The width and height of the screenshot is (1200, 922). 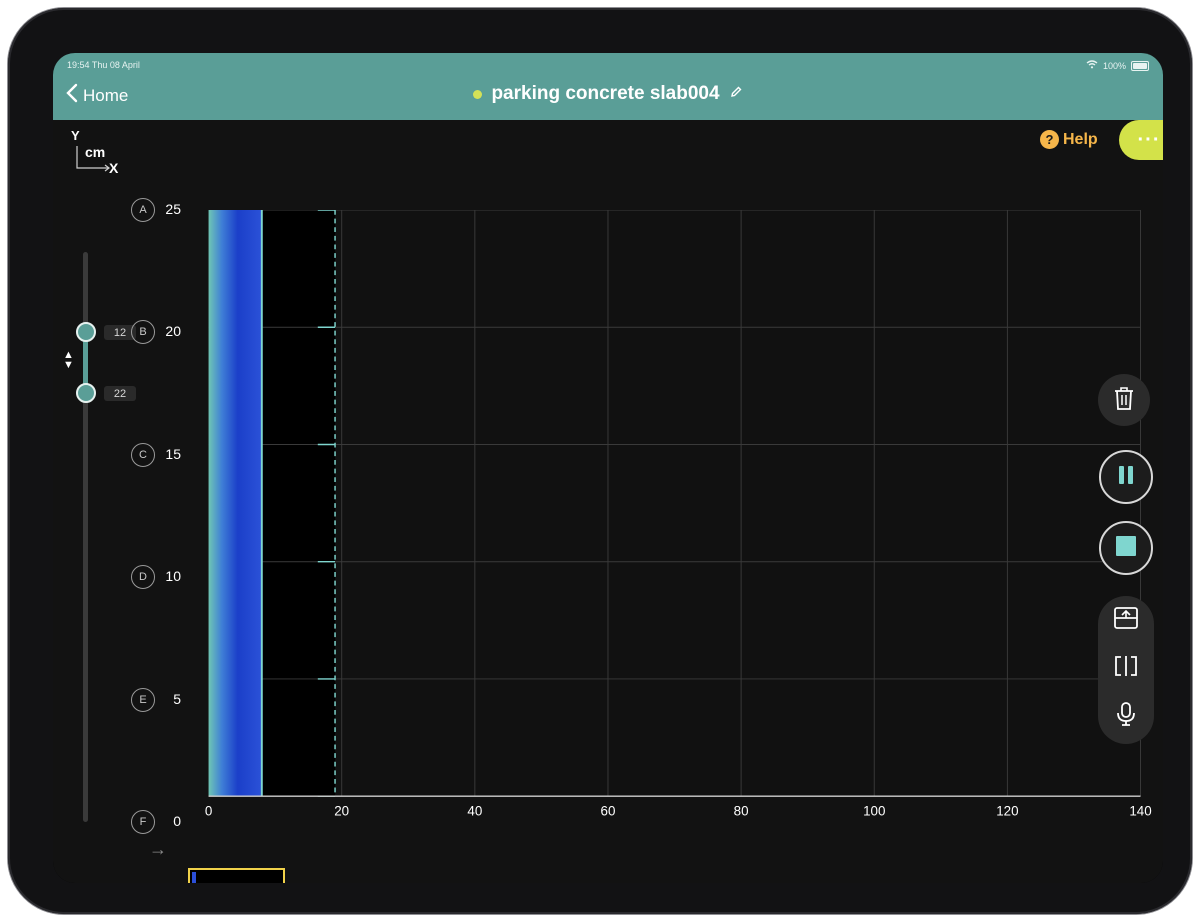 I want to click on stop-button, so click(x=1126, y=548).